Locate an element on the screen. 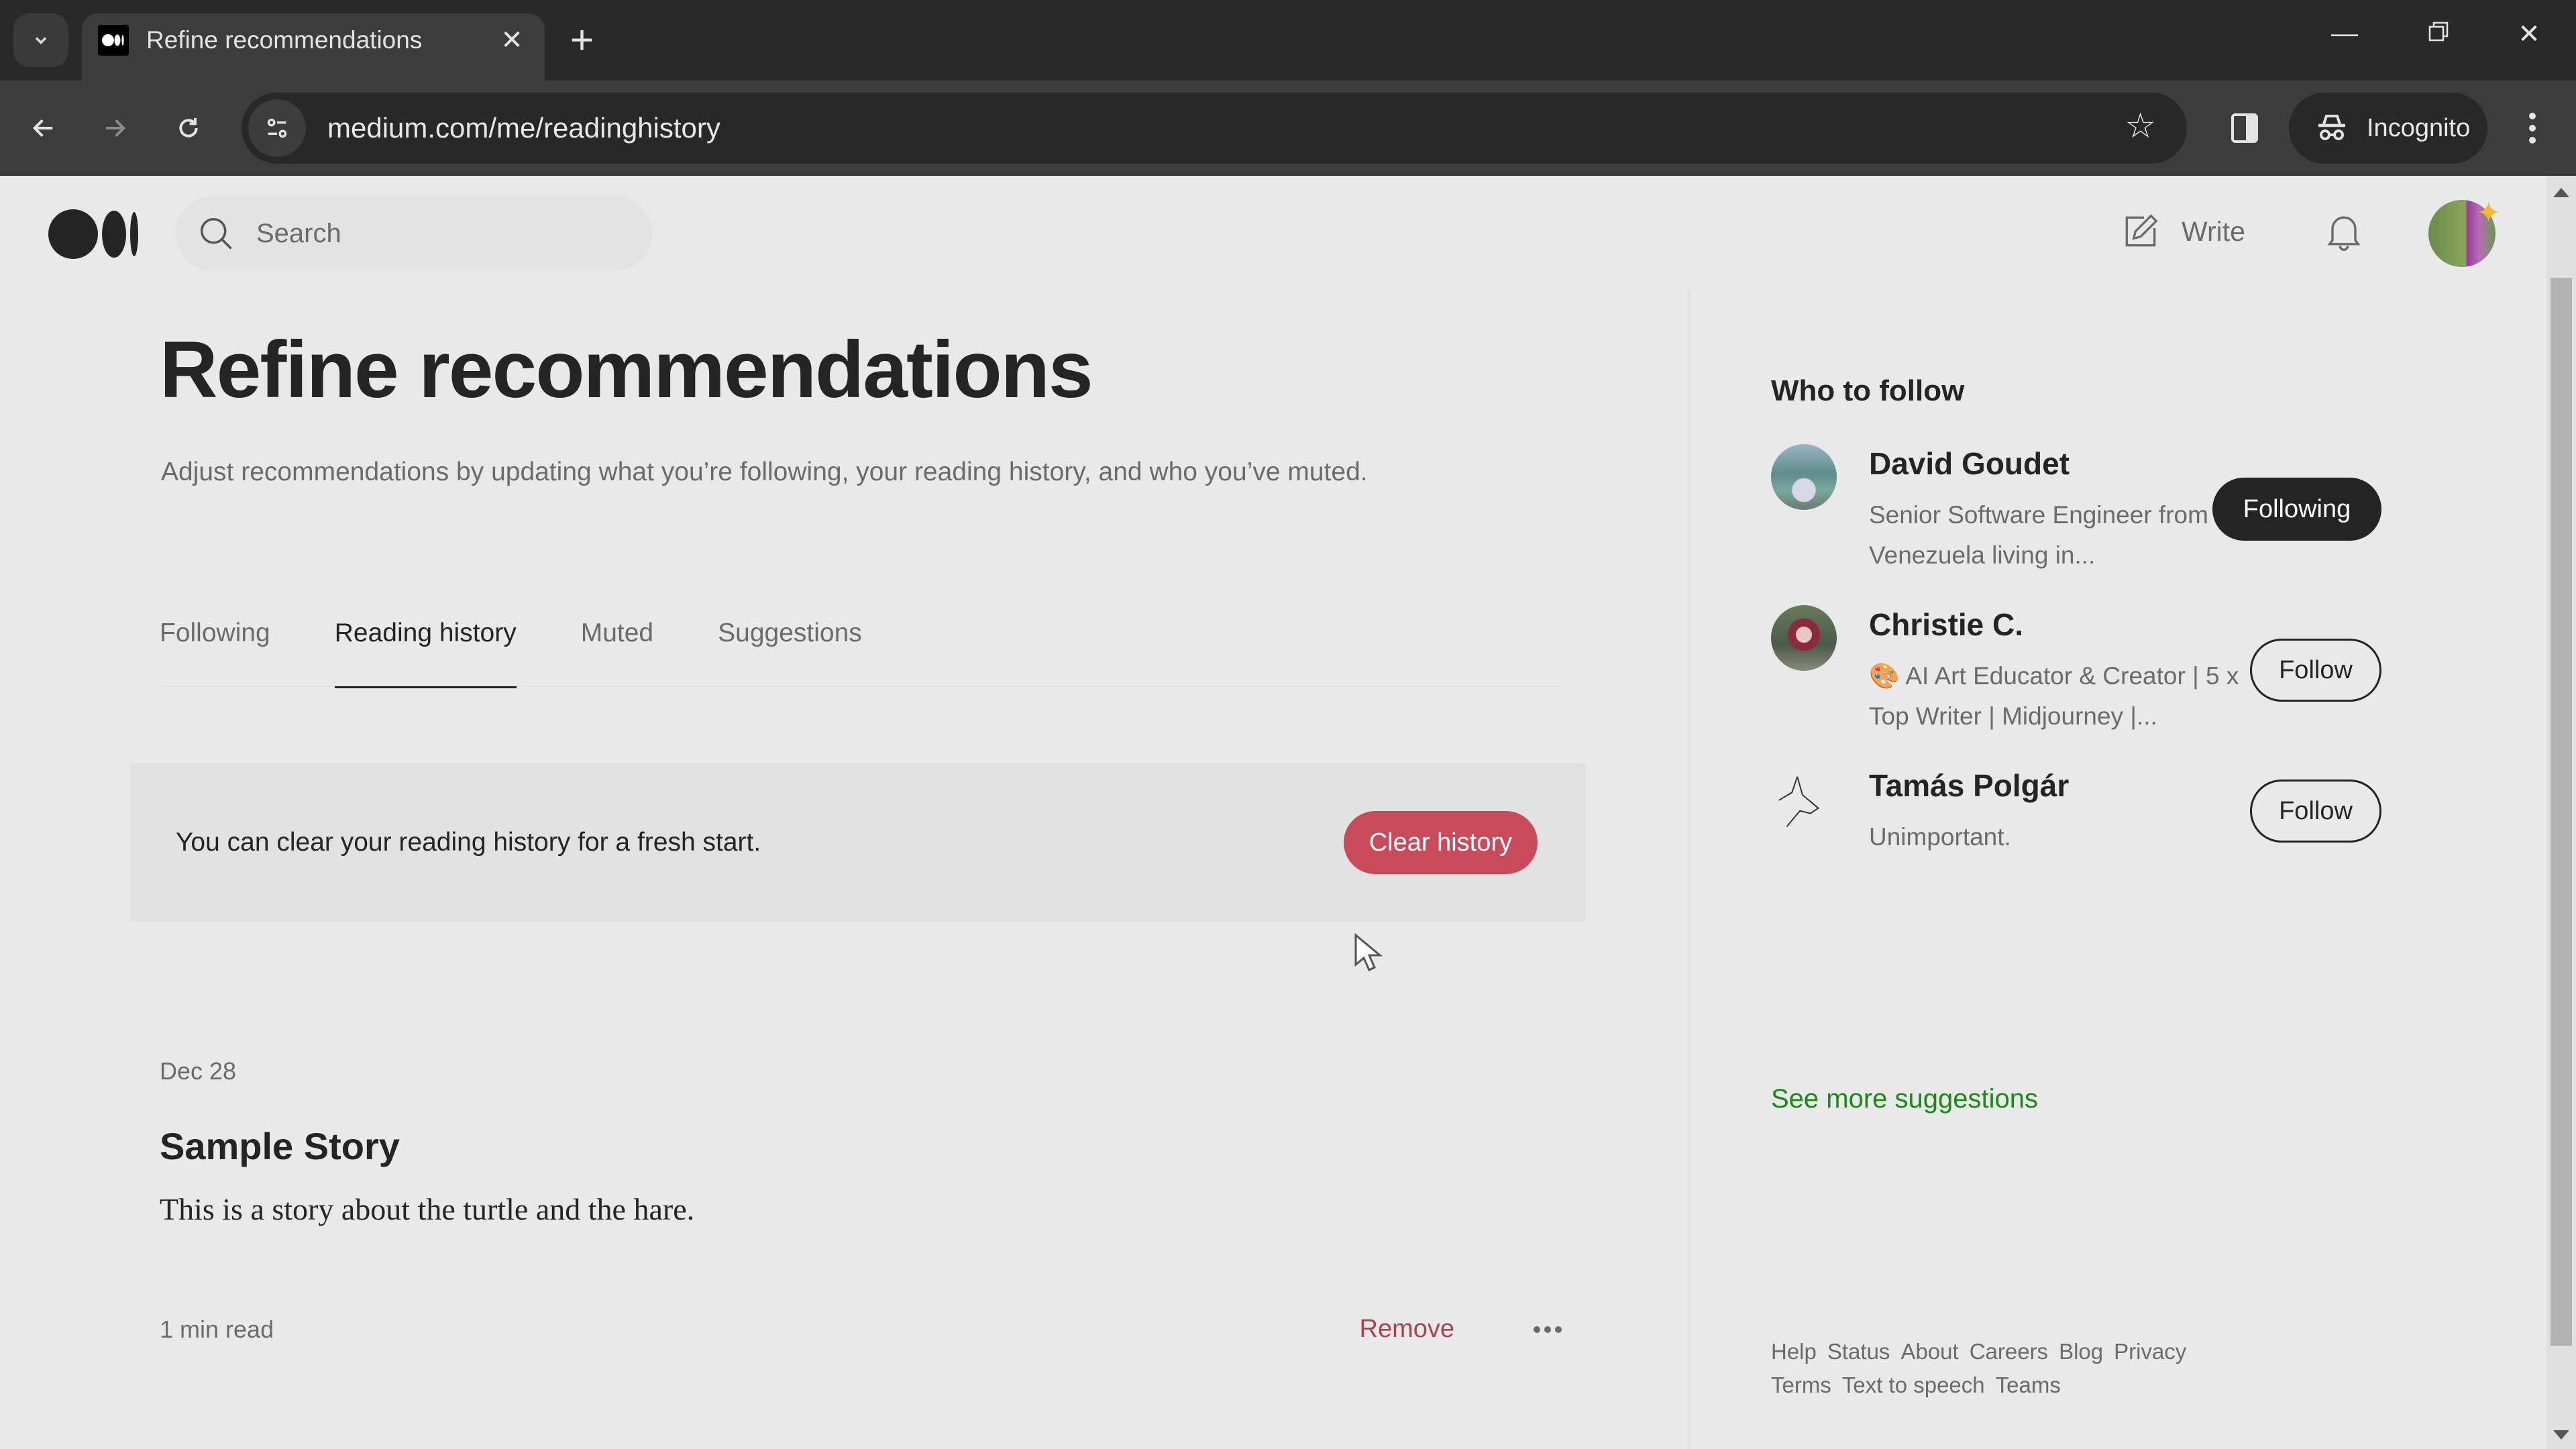 This screenshot has height=1449, width=2576. write-button: Write is located at coordinates (2182, 231).